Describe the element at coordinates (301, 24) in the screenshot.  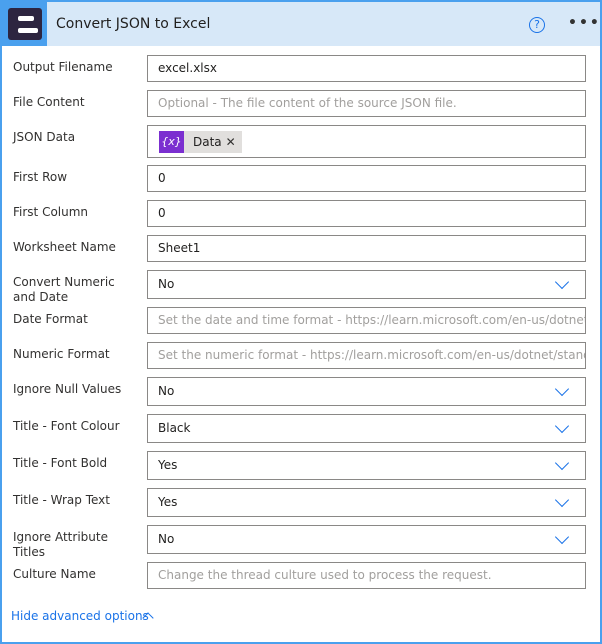
I see `card-header: Convert JSON to Excel ? •••` at that location.